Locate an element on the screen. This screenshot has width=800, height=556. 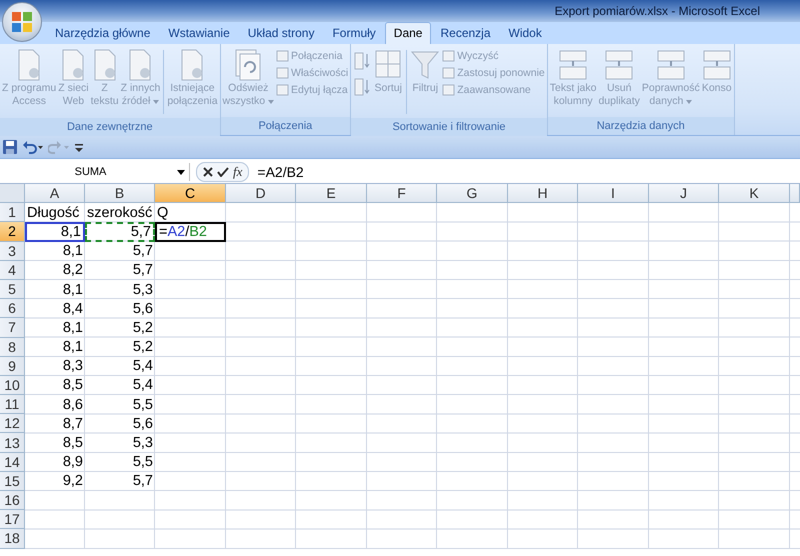
refresh-icon is located at coordinates (248, 65).